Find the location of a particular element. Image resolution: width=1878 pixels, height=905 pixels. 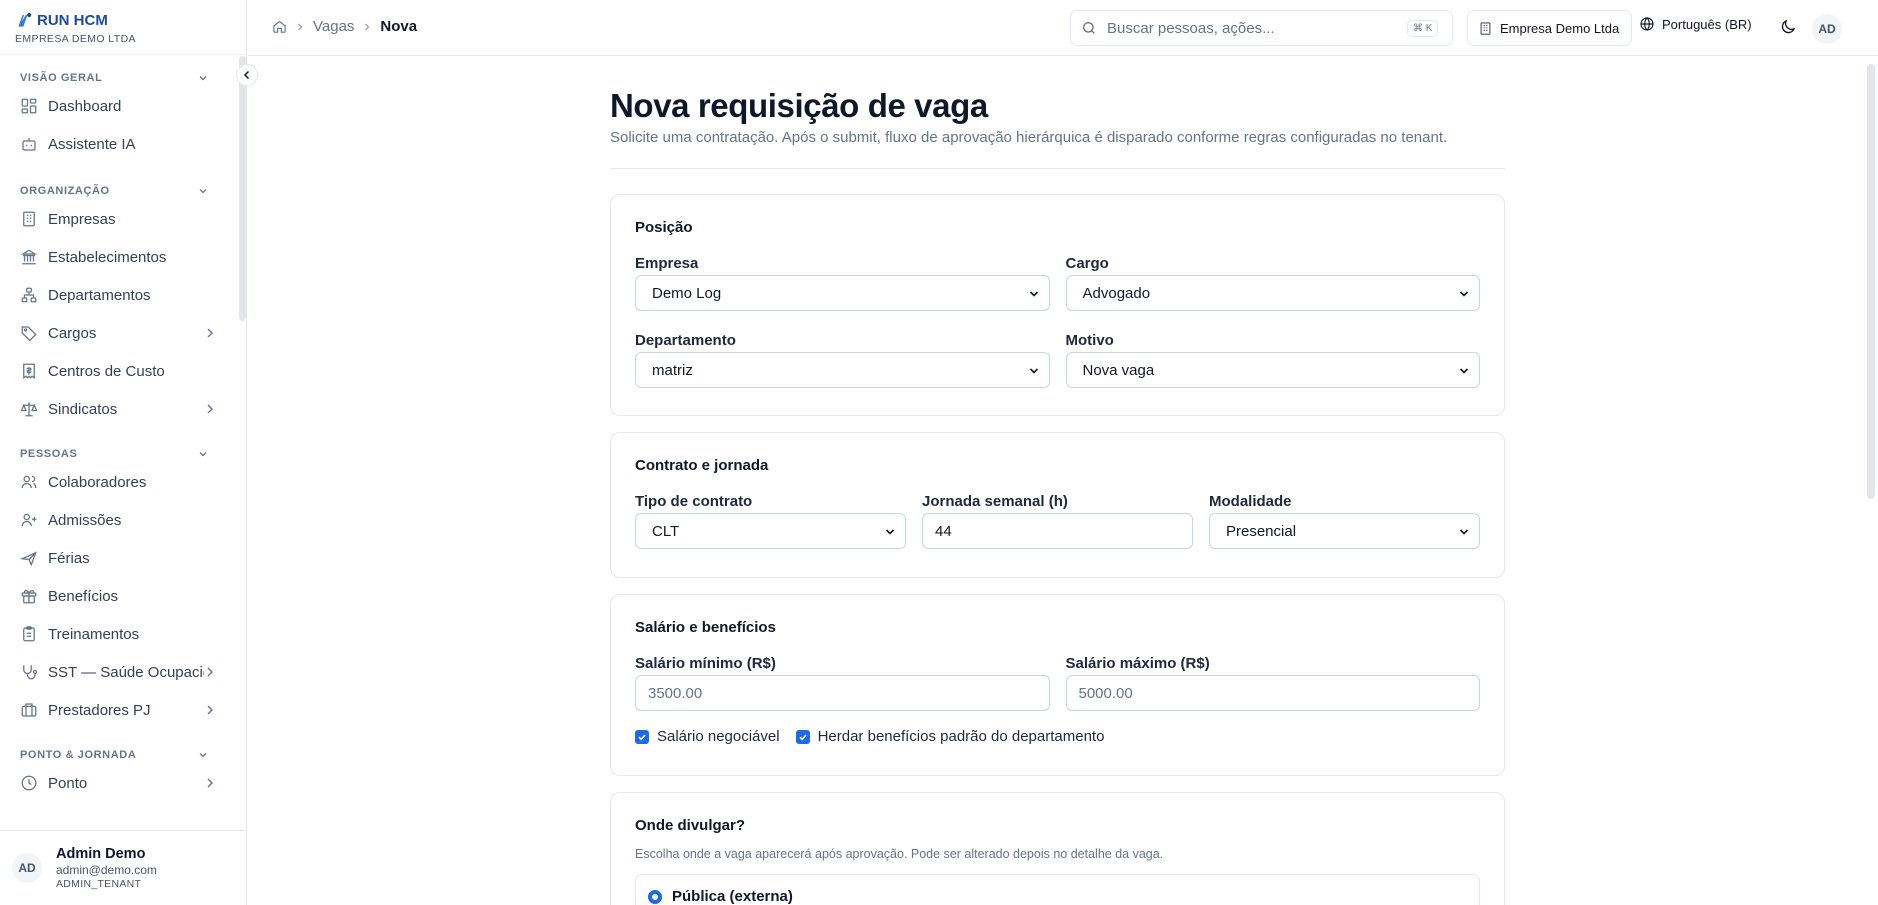

jornada-semanal-input: 44 is located at coordinates (1057, 531).